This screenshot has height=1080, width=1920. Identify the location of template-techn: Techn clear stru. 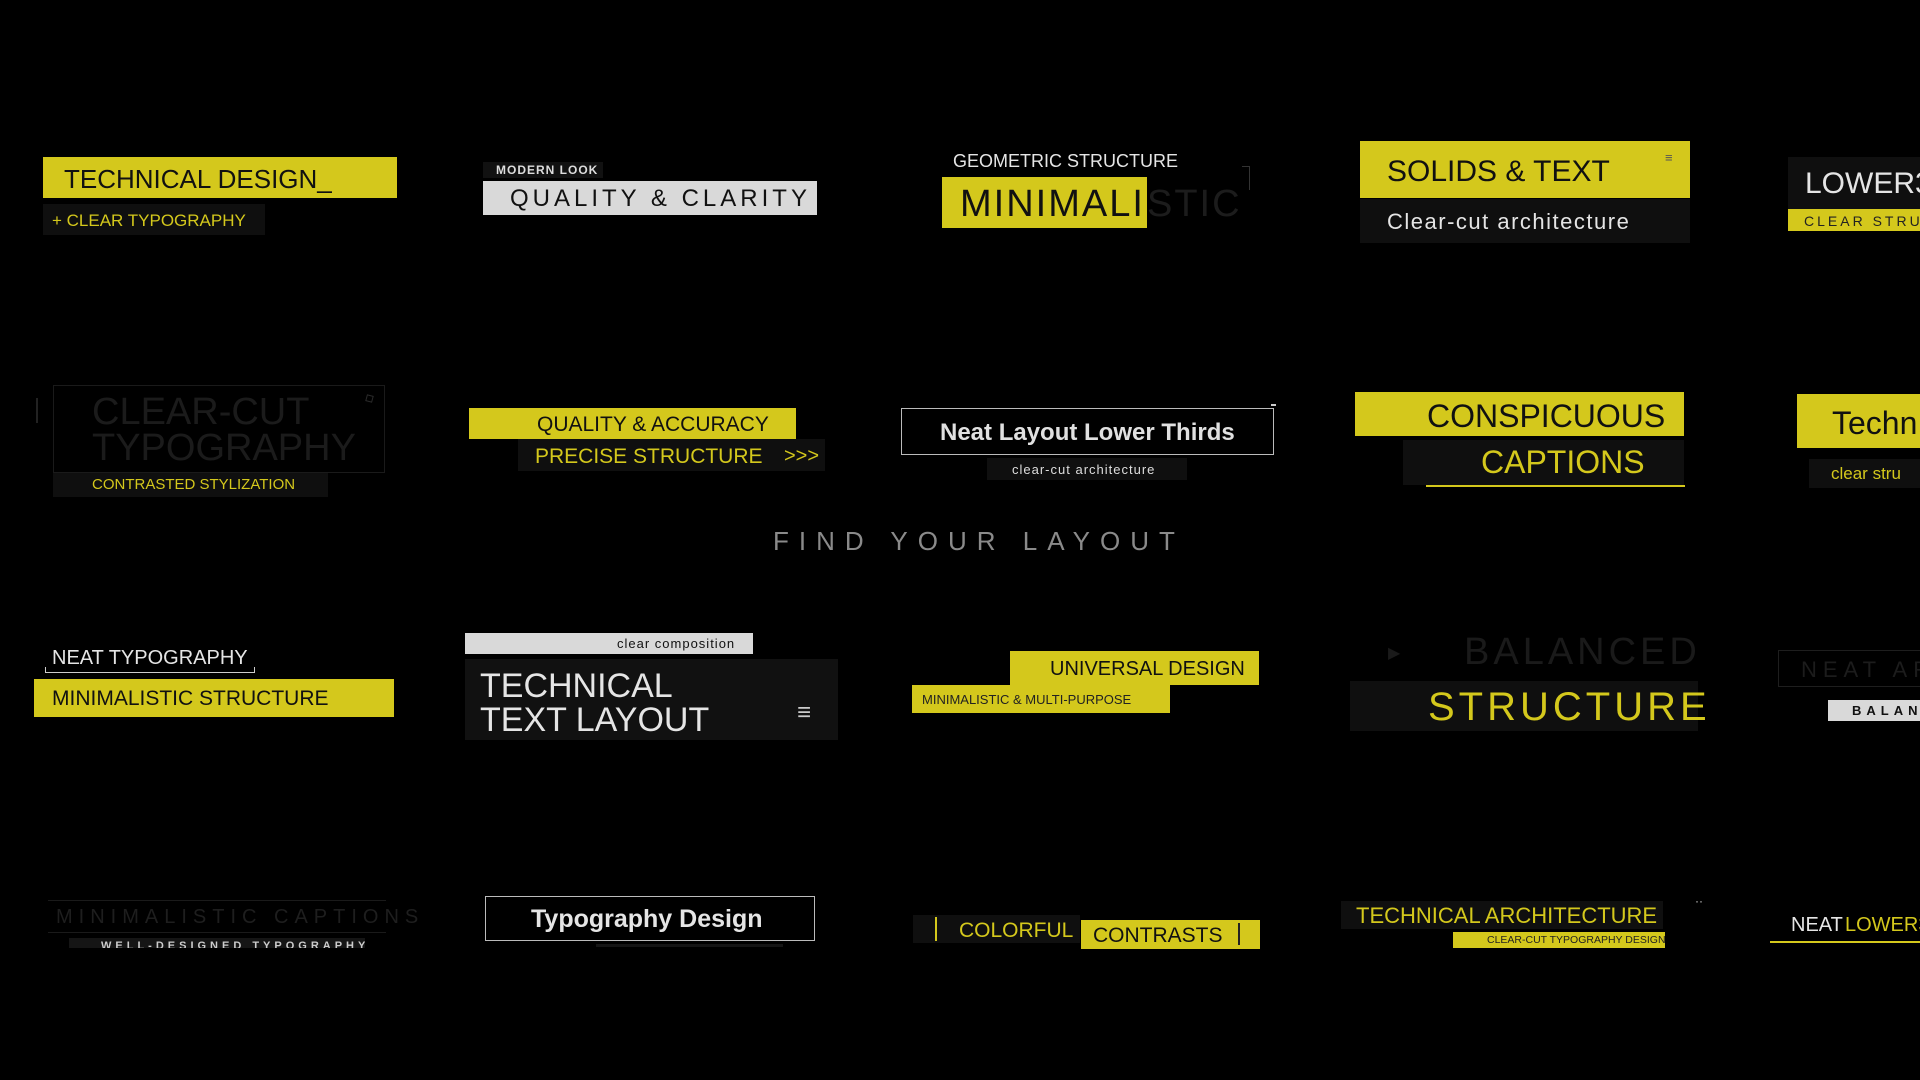
(1858, 442).